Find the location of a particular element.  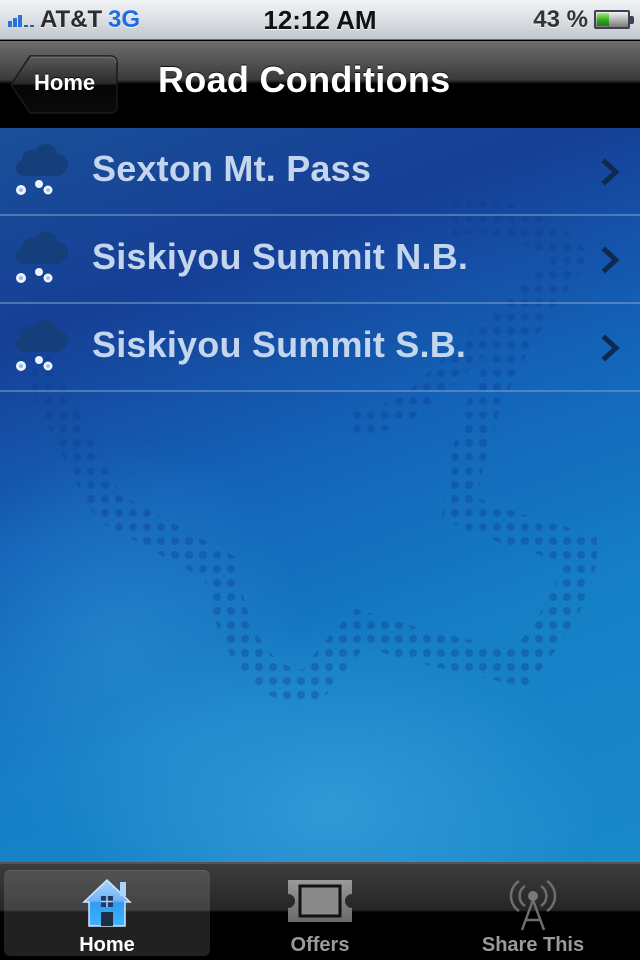

carrier-name: AT&T is located at coordinates (71, 19).